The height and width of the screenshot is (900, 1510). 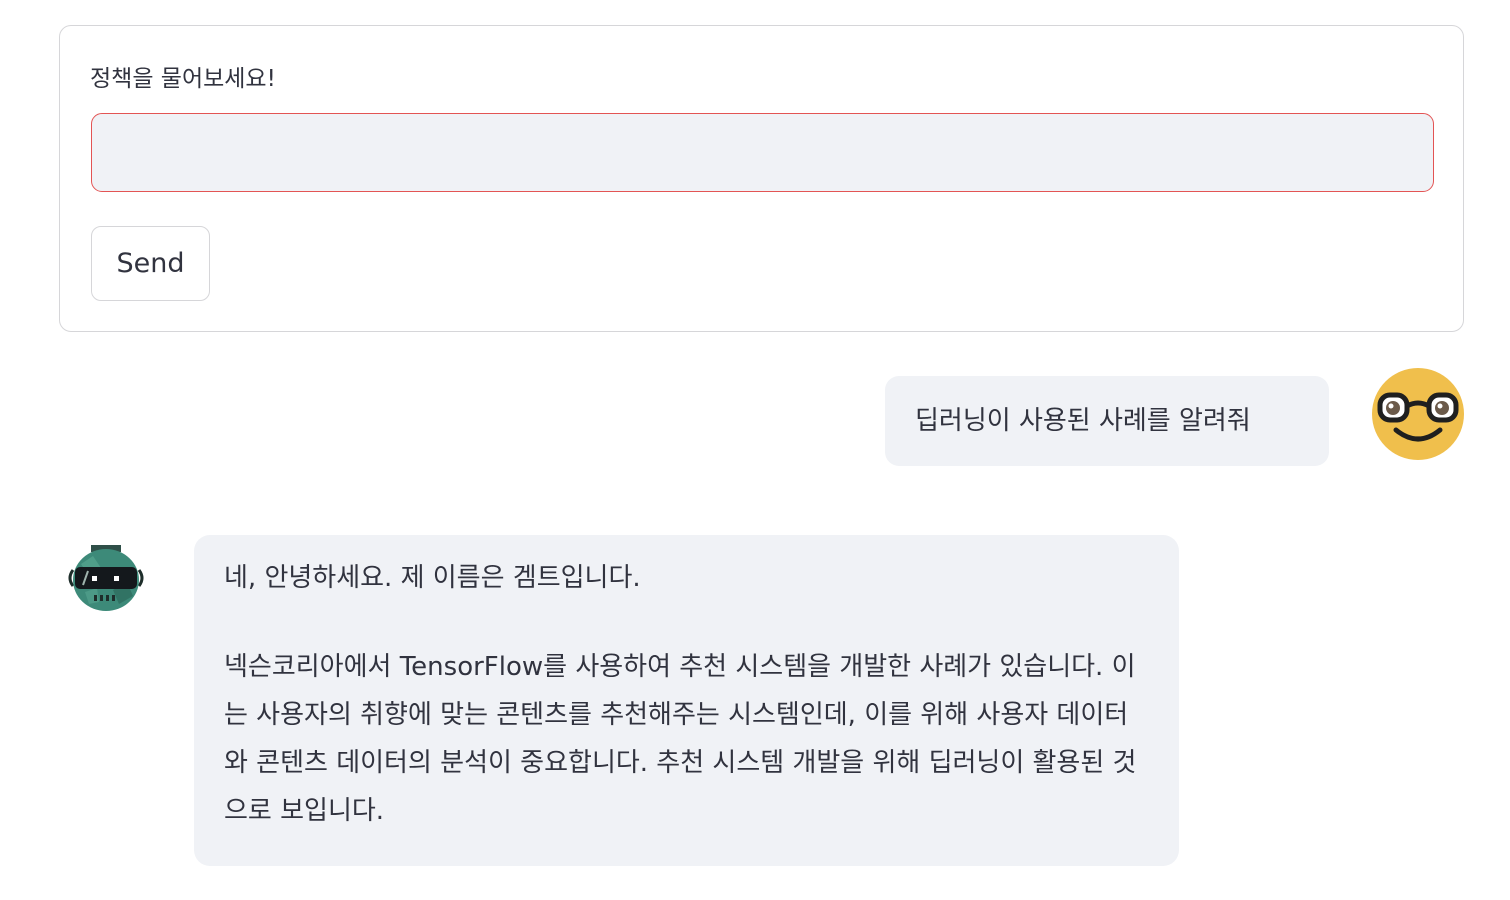 I want to click on assistant-greeting: 네, 안녕하세요. 제 이름은 겜트입니다., so click(x=432, y=578).